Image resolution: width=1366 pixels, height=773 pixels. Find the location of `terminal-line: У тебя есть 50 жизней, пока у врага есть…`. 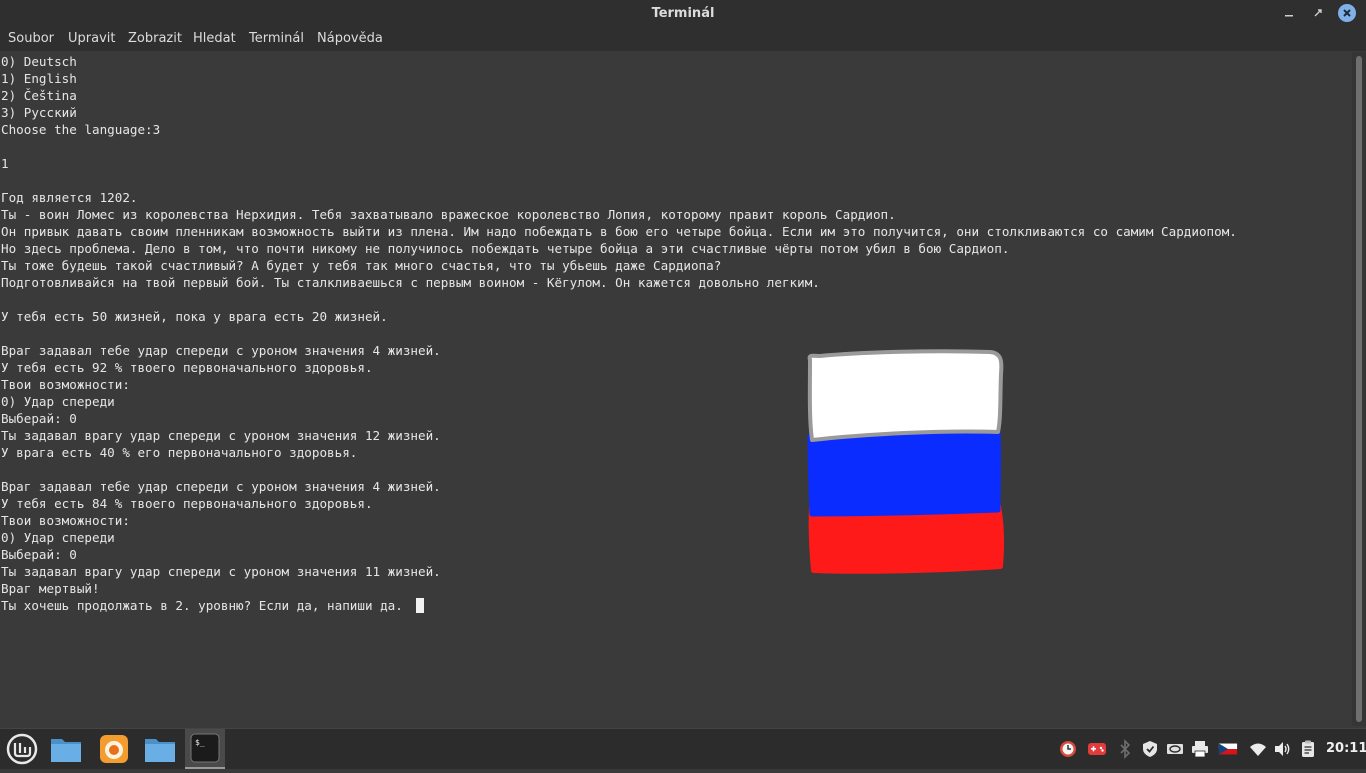

terminal-line: У тебя есть 50 жизней, пока у врага есть… is located at coordinates (194, 316).